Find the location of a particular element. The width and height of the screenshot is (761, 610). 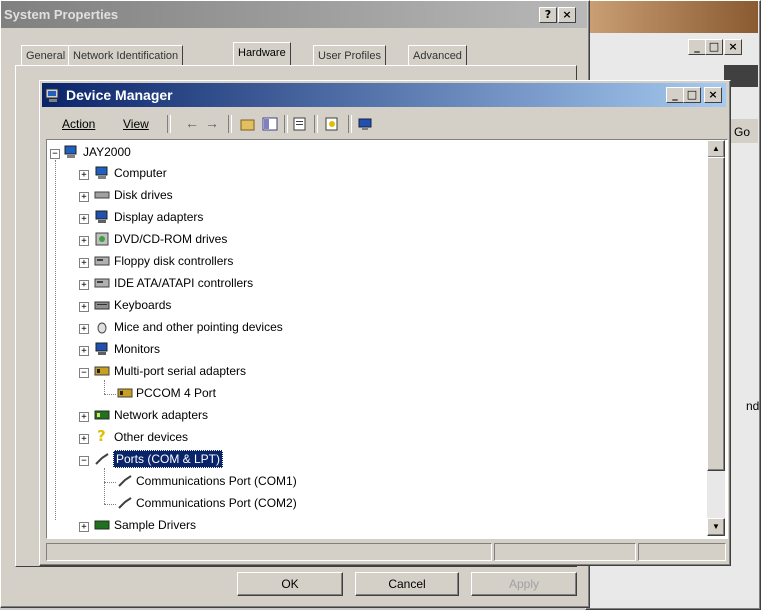

disk-drive-icon is located at coordinates (102, 195).